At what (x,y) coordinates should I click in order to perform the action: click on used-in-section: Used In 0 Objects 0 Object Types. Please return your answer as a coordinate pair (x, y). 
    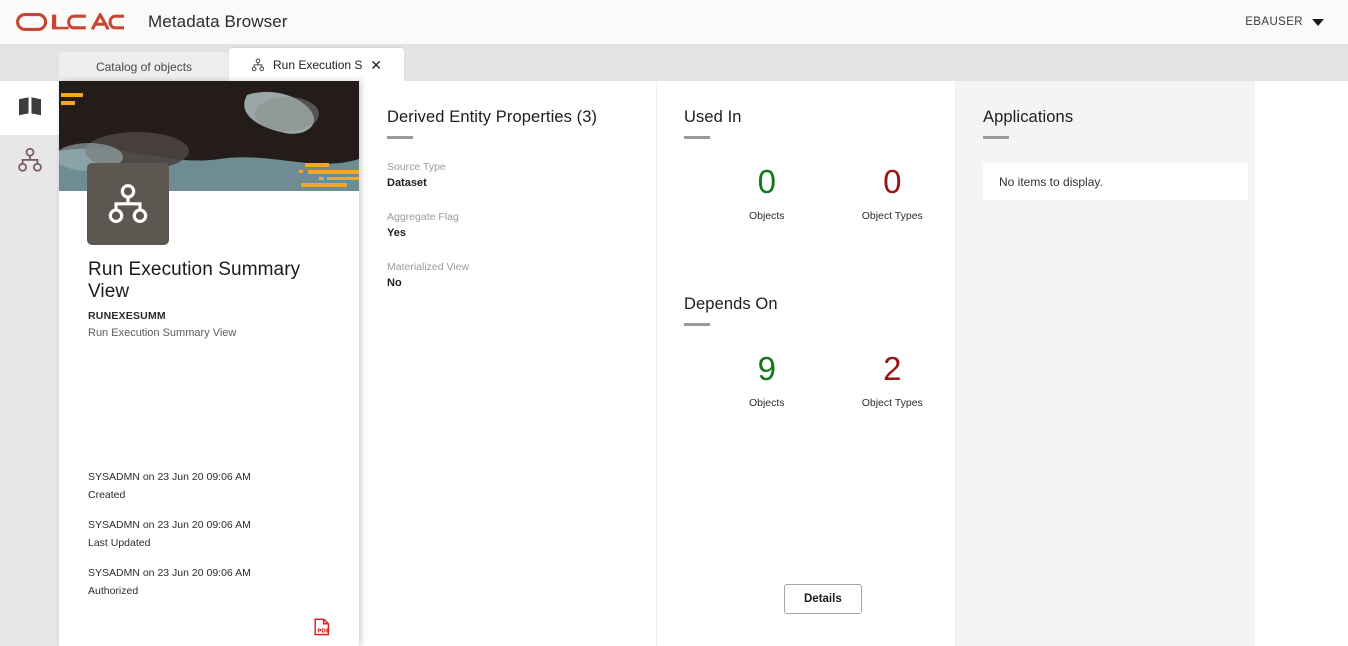
    Looking at the image, I should click on (819, 165).